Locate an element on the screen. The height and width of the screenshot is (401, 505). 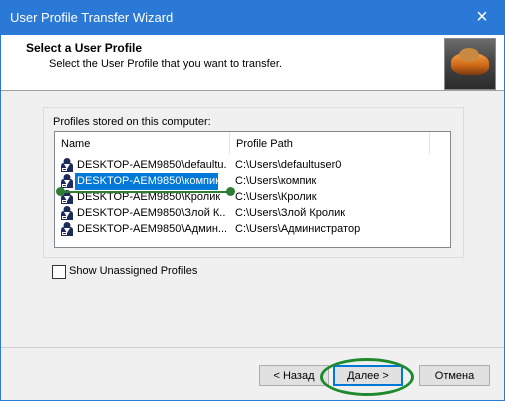
cancel-button: Отмена is located at coordinates (454, 375).